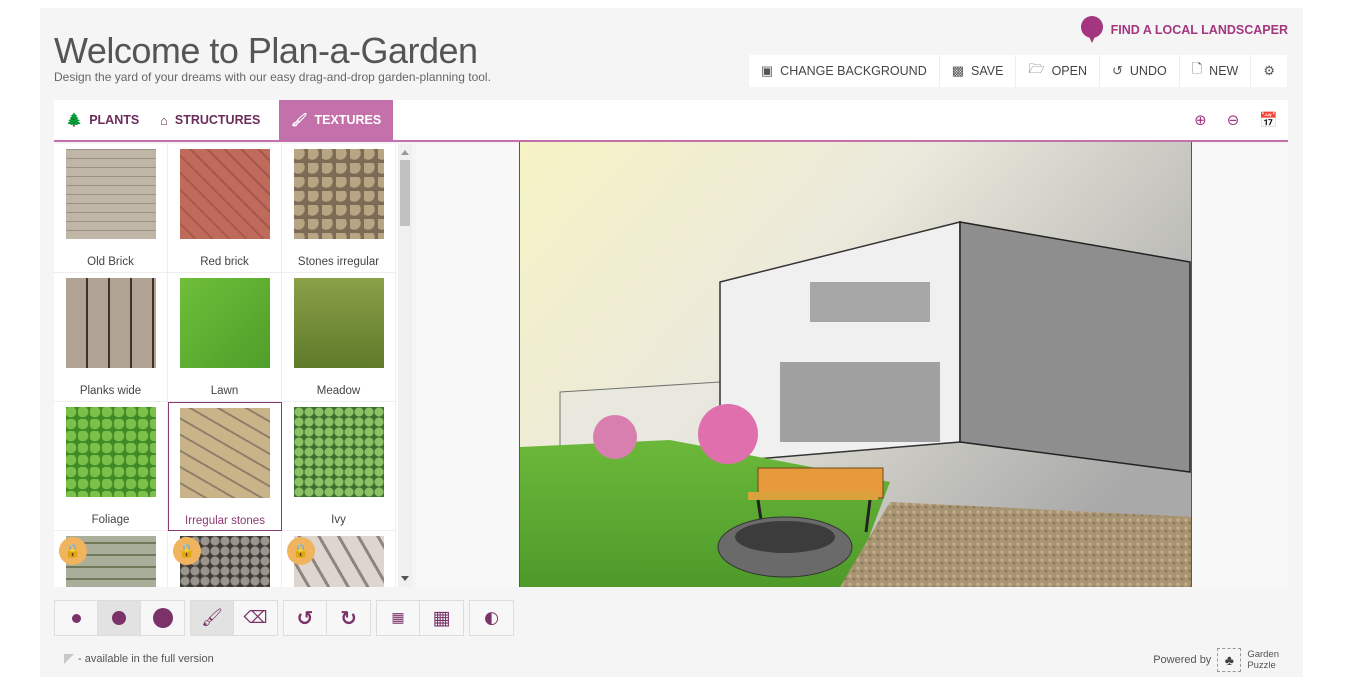 This screenshot has height=693, width=1345. Describe the element at coordinates (870, 302) in the screenshot. I see `house-window-upper` at that location.